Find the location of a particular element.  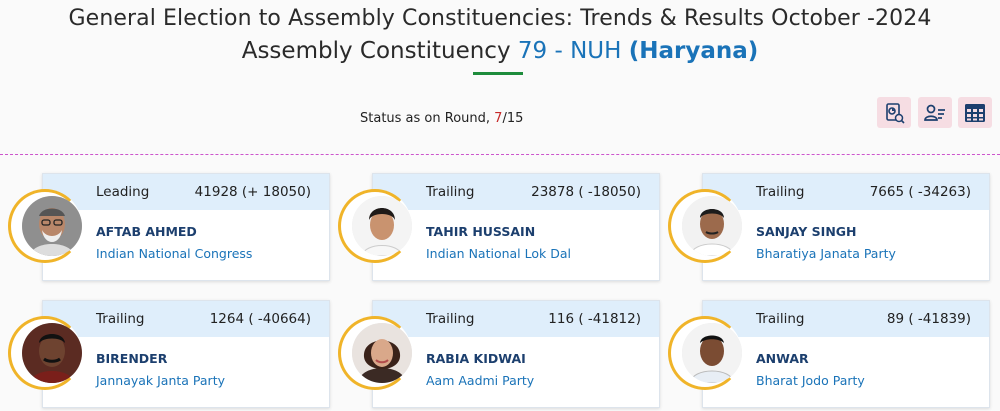

constituency-prefix: Assembly Constituency is located at coordinates (376, 51).